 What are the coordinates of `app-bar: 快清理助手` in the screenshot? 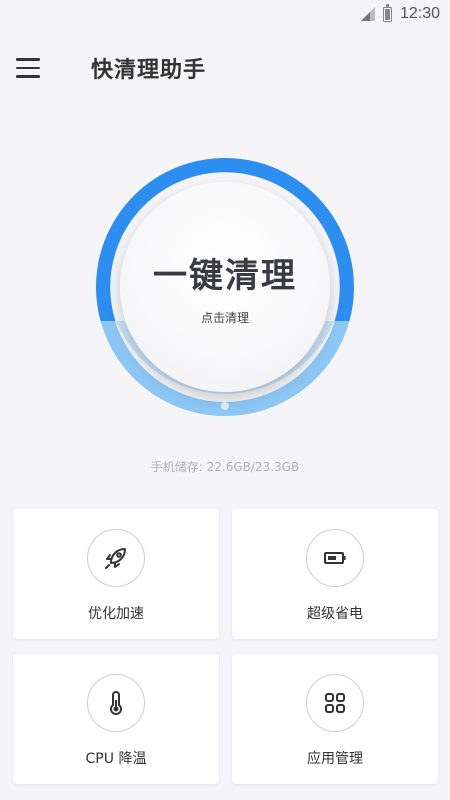 It's located at (225, 68).